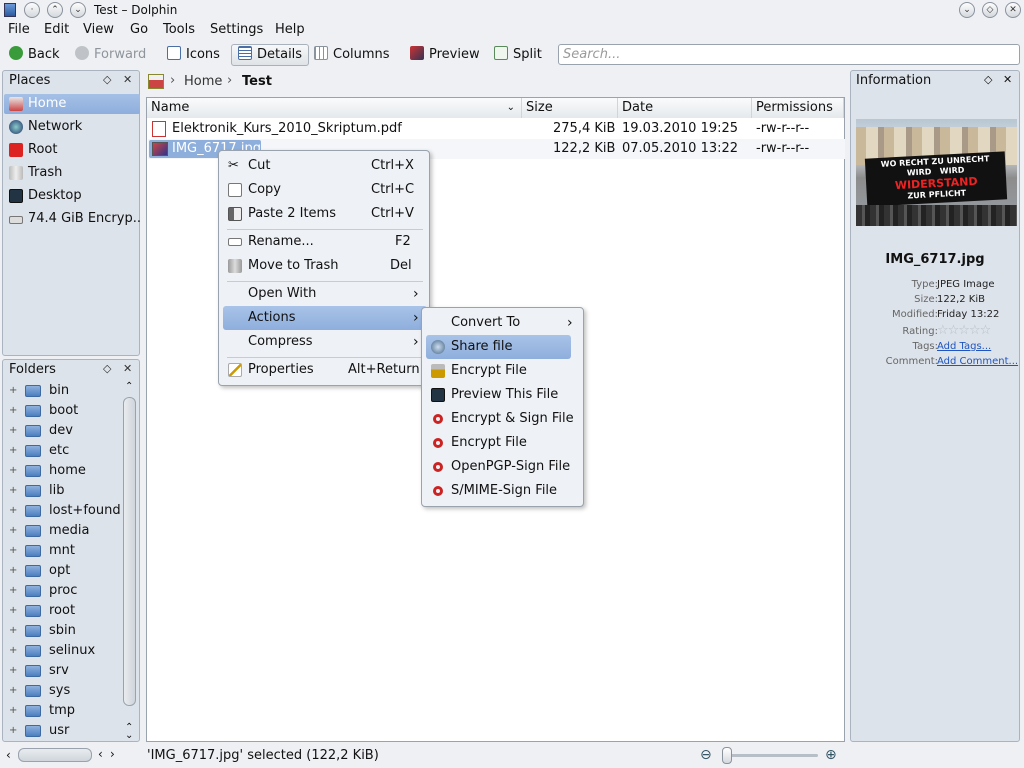 The height and width of the screenshot is (768, 1024). I want to click on menu-rename: Rename... F2, so click(325, 242).